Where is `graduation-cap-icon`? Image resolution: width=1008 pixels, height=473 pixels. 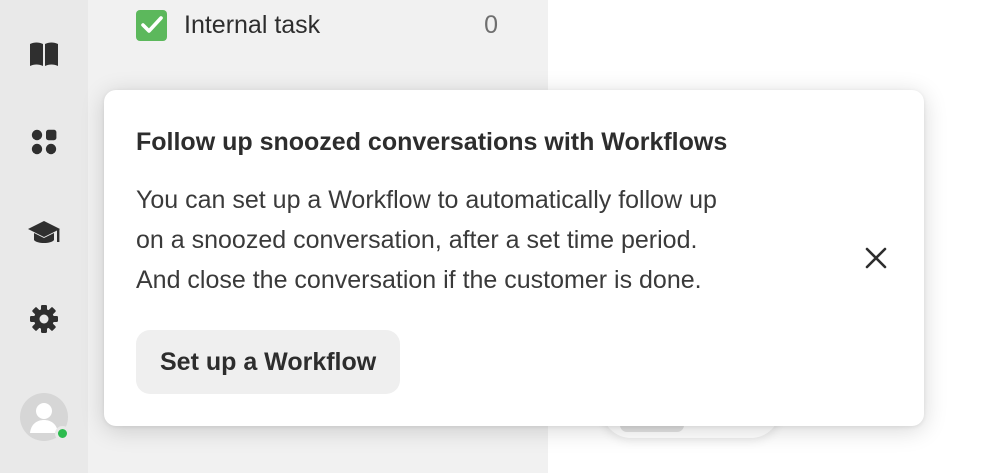
graduation-cap-icon is located at coordinates (44, 233).